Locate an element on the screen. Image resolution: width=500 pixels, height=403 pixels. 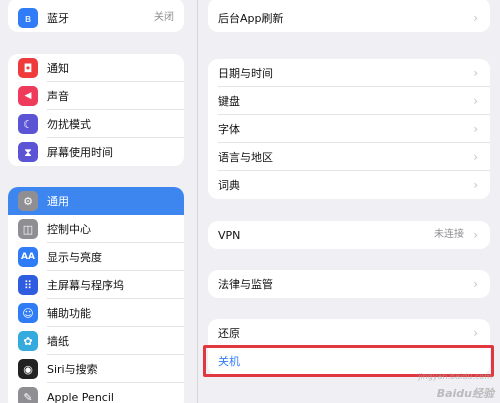
sidebar-item-label: 通用 is located at coordinates (58, 201).